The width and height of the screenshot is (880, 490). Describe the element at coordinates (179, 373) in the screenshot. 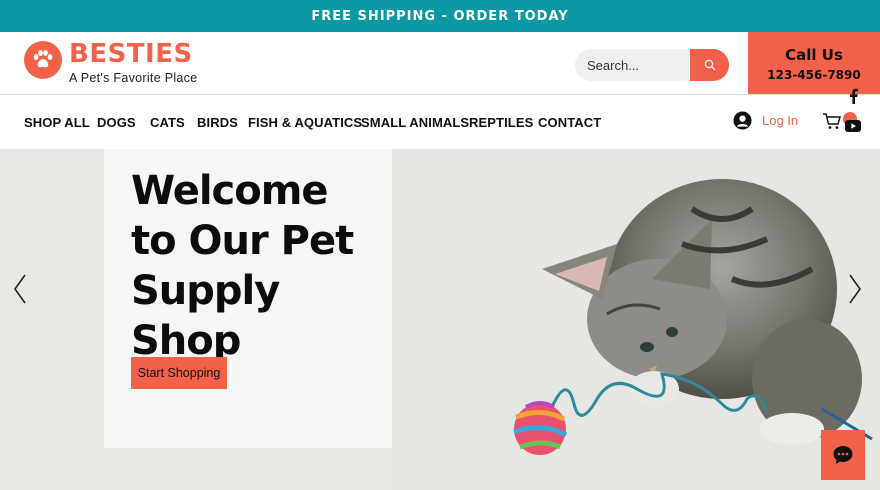

I see `start-shopping-button: Start Shopping` at that location.